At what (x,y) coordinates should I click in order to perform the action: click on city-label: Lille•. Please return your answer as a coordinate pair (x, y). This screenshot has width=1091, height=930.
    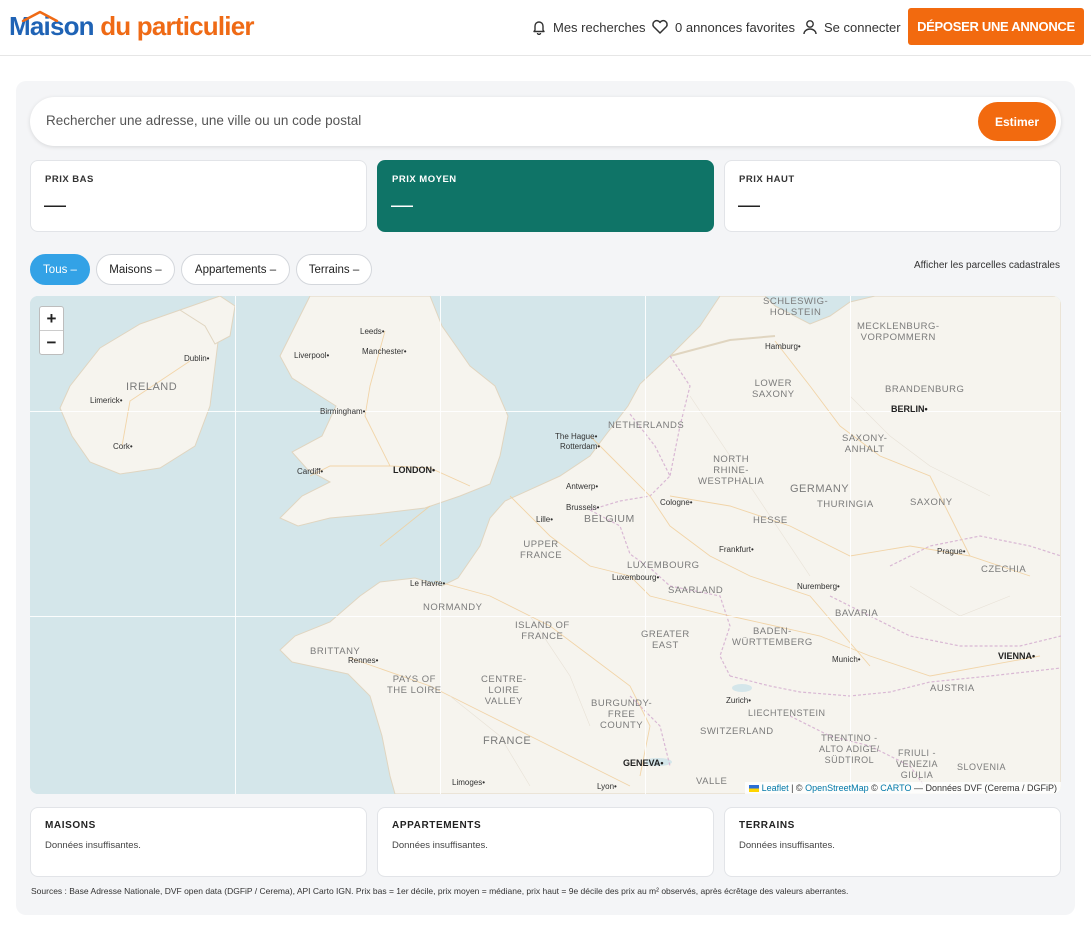
    Looking at the image, I should click on (545, 519).